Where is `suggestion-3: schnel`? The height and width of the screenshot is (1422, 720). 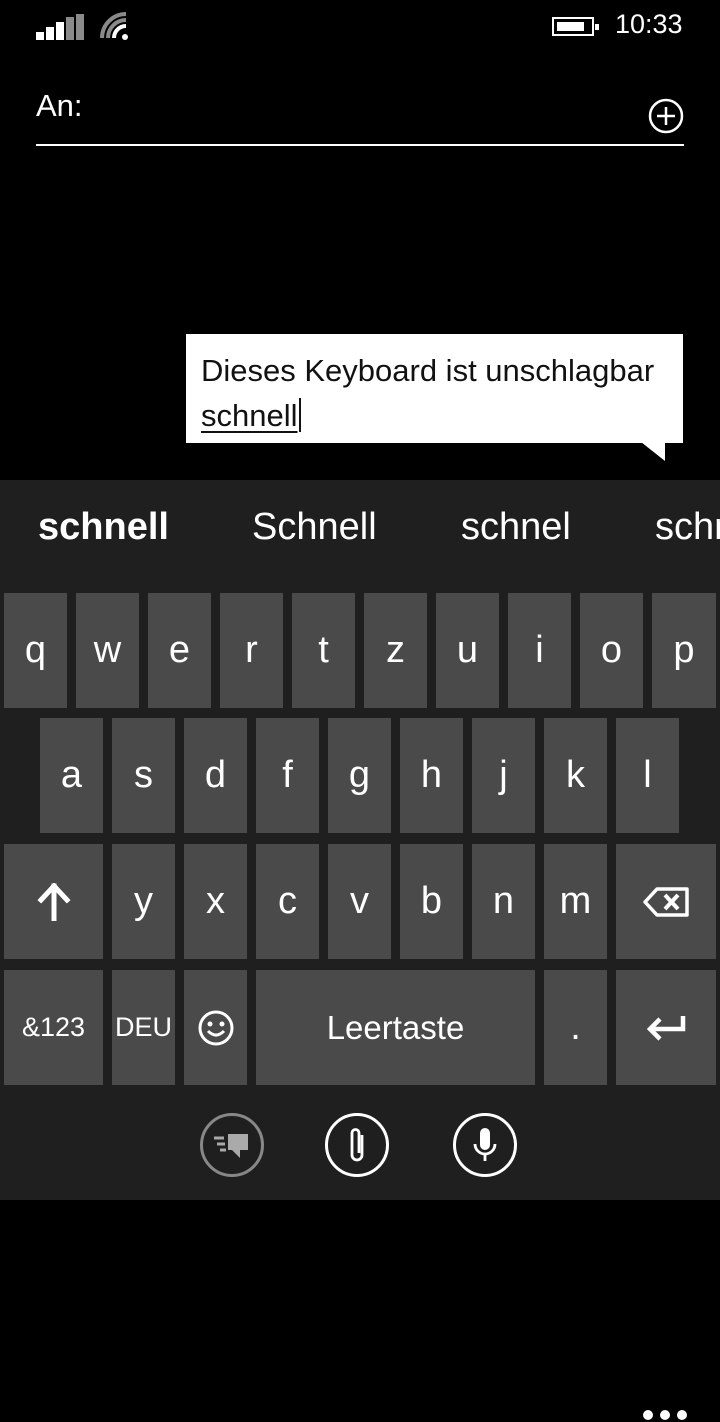 suggestion-3: schnel is located at coordinates (516, 527).